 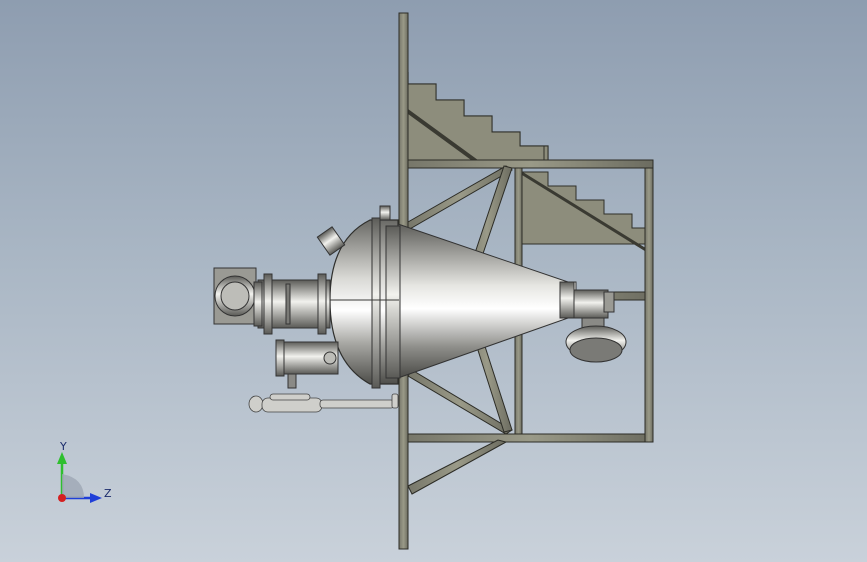 What do you see at coordinates (84, 471) in the screenshot?
I see `coordinate-triad: Y Z` at bounding box center [84, 471].